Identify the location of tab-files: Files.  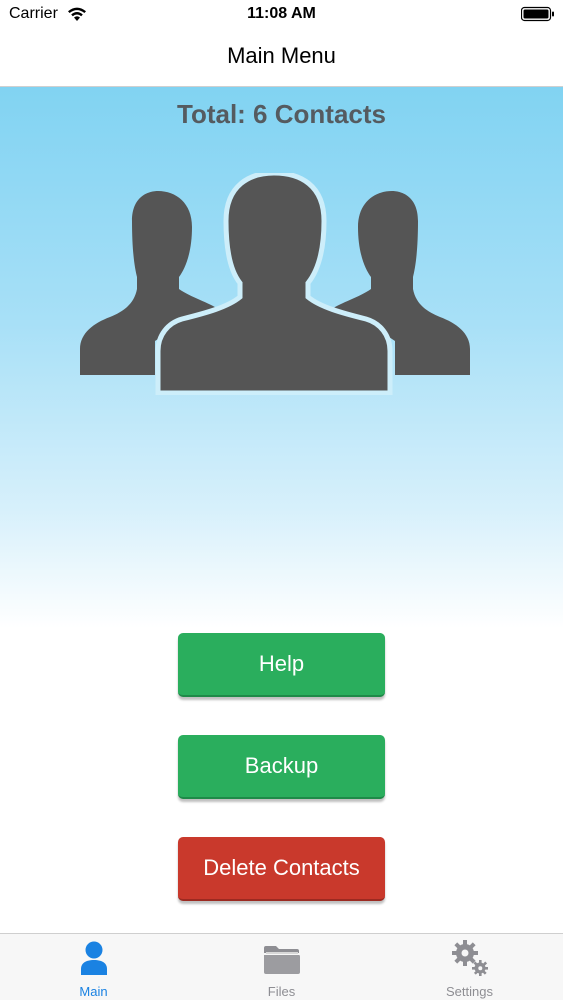
(281, 967).